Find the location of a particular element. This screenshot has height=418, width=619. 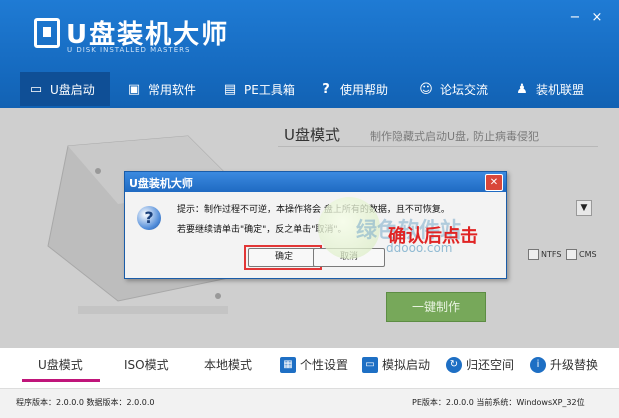

nav-alliance: ♟ 装机联盟 is located at coordinates (556, 89).